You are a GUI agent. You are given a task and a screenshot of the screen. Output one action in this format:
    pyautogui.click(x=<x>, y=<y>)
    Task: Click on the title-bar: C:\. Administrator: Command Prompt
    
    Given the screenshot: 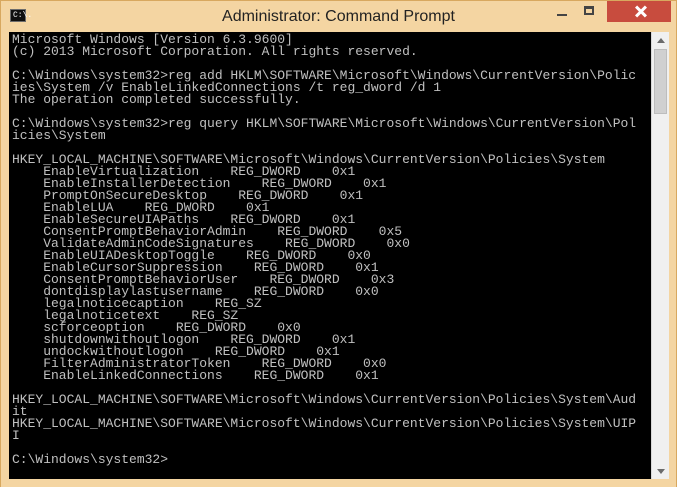 What is the action you would take?
    pyautogui.click(x=338, y=16)
    